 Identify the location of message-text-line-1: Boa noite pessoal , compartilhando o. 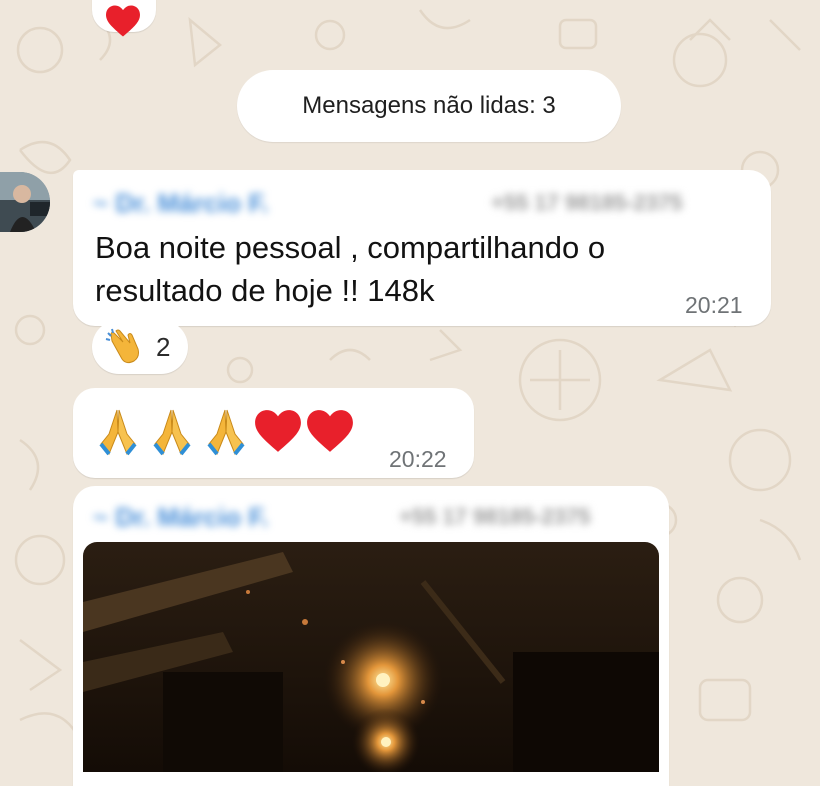
(350, 247).